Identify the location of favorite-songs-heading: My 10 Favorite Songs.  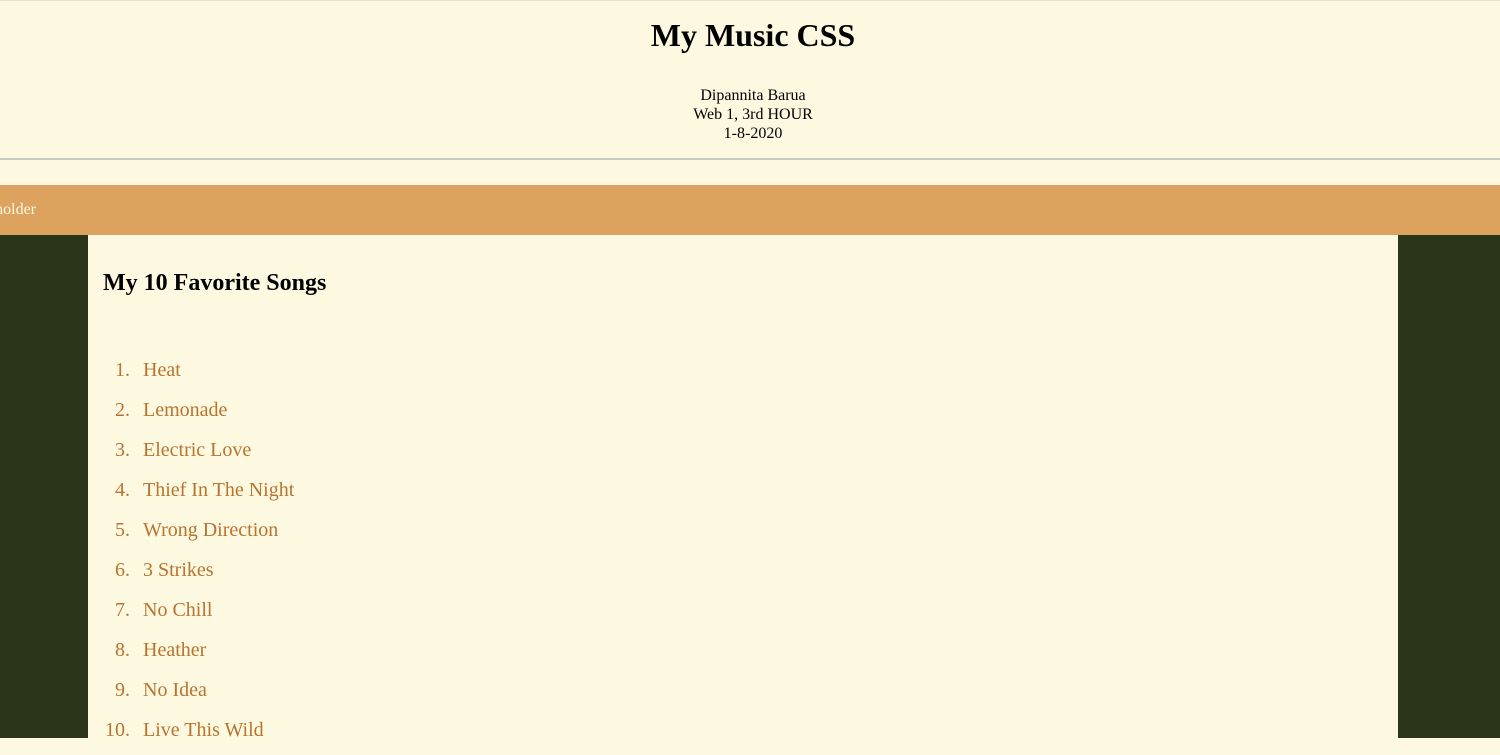
(215, 283).